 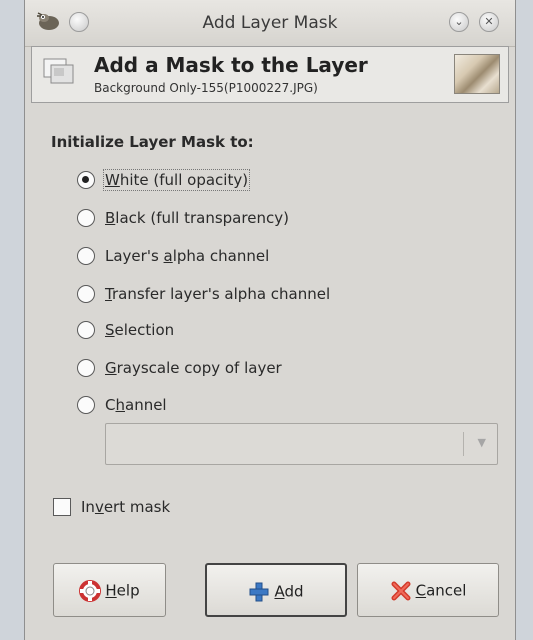 I want to click on radio-channel: Channel, so click(x=277, y=406).